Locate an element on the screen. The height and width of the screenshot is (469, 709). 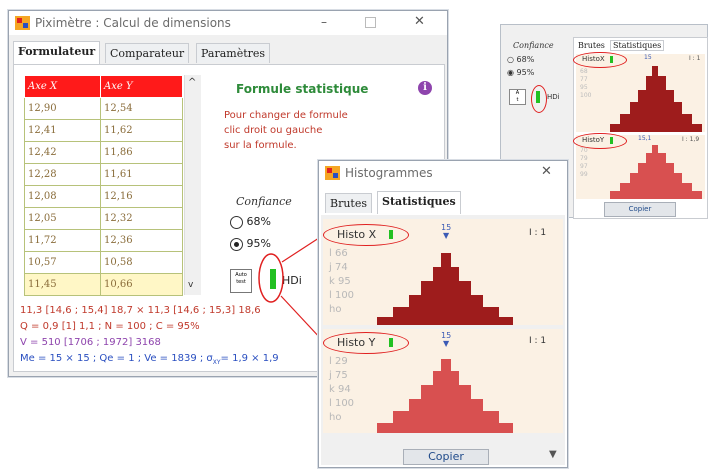
histo-close-icon: ✕ is located at coordinates (546, 171).